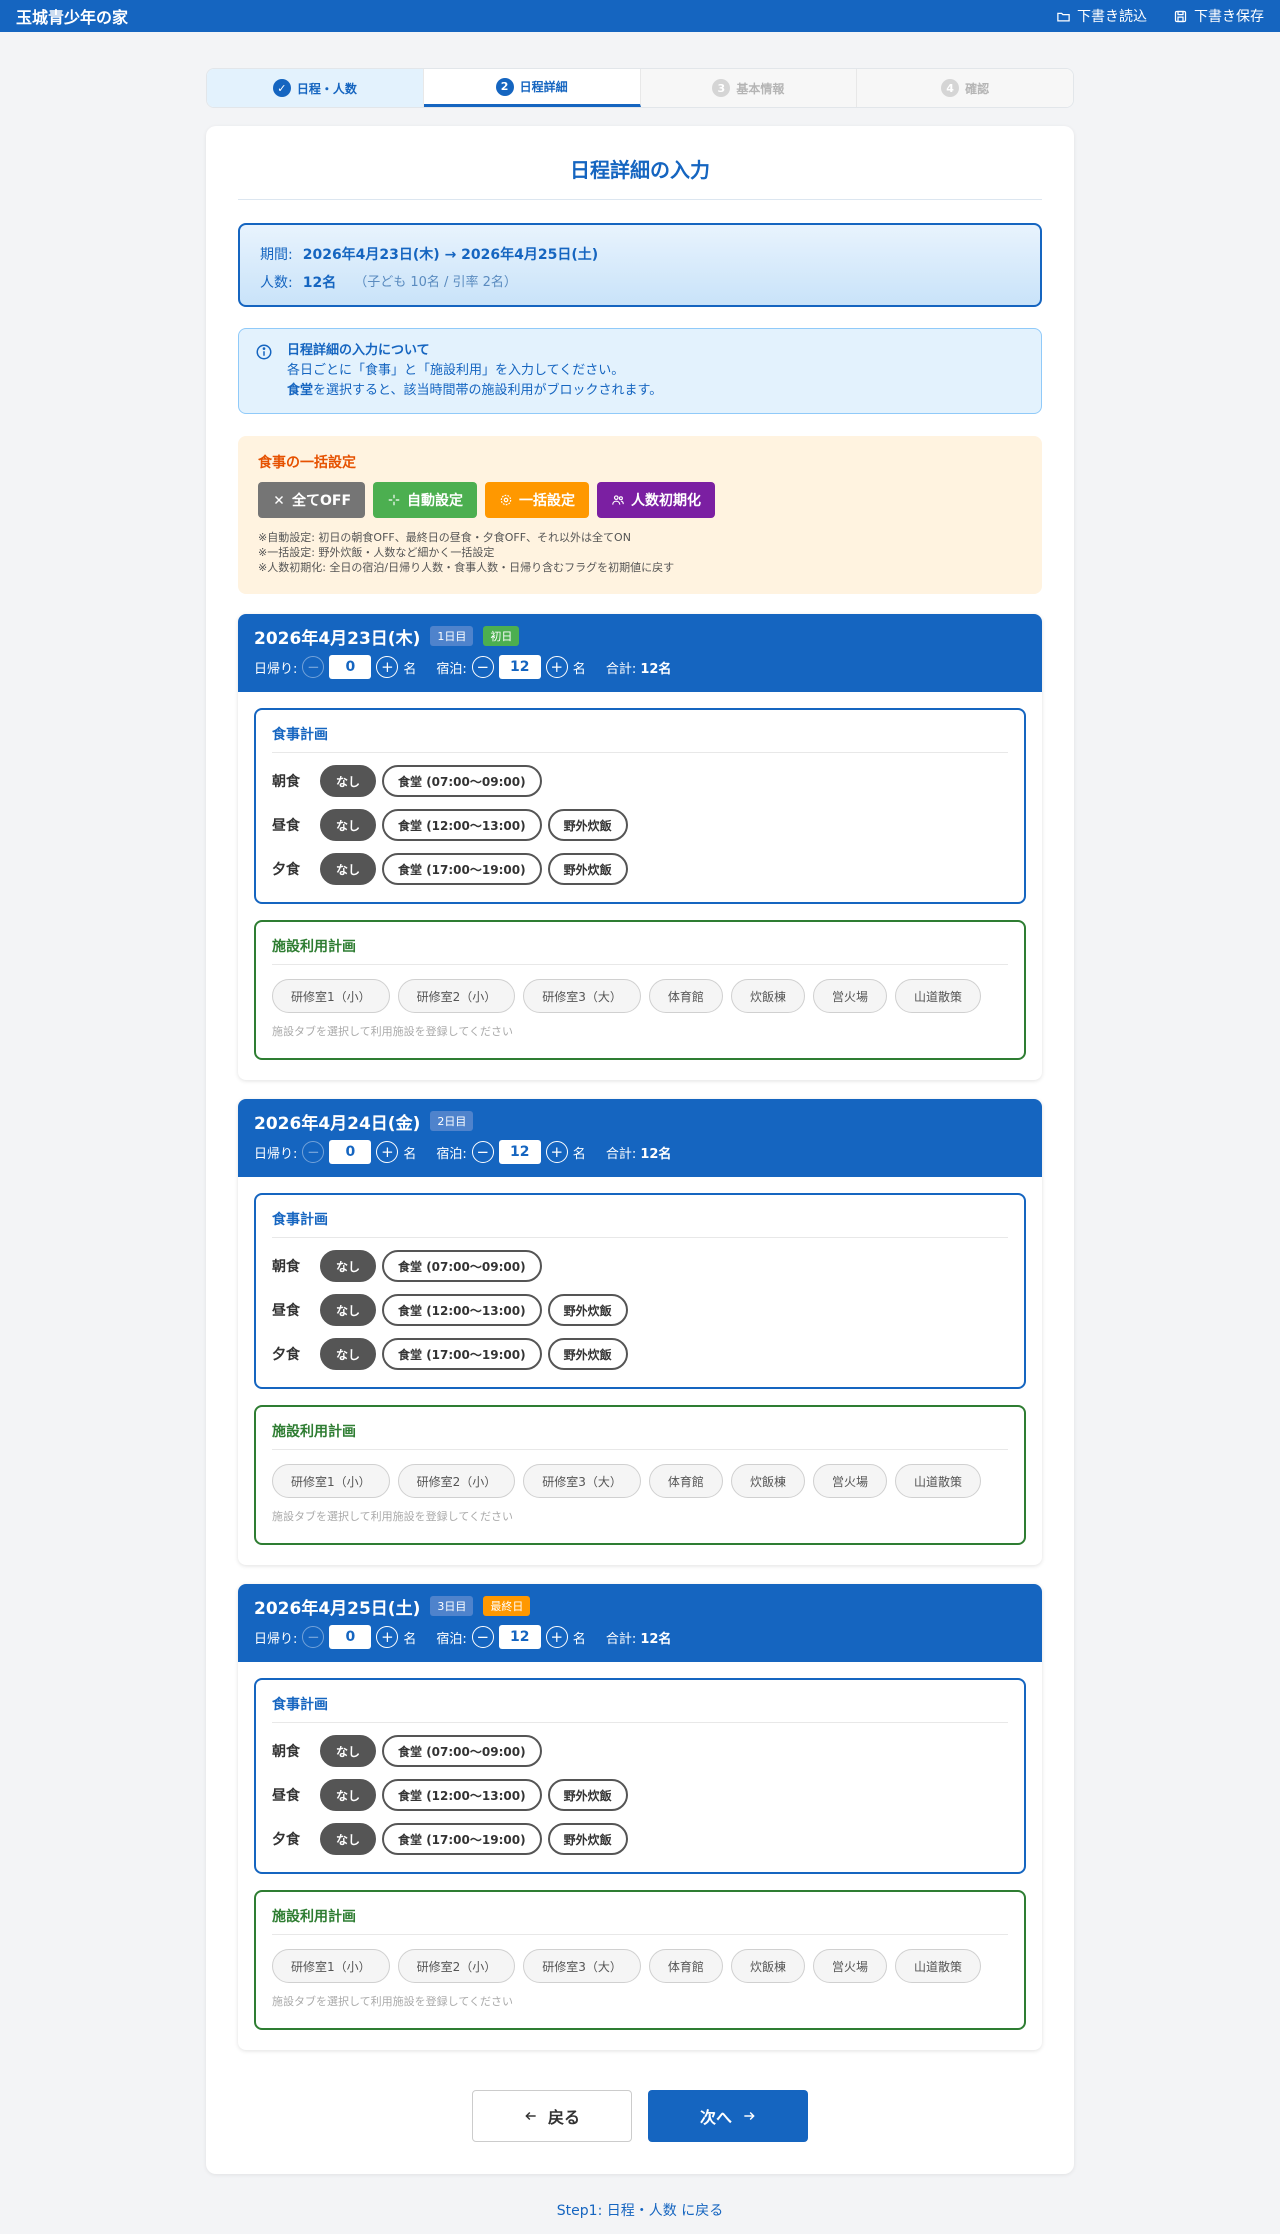 The width and height of the screenshot is (1280, 2234). I want to click on stay-unit: 名, so click(579, 1639).